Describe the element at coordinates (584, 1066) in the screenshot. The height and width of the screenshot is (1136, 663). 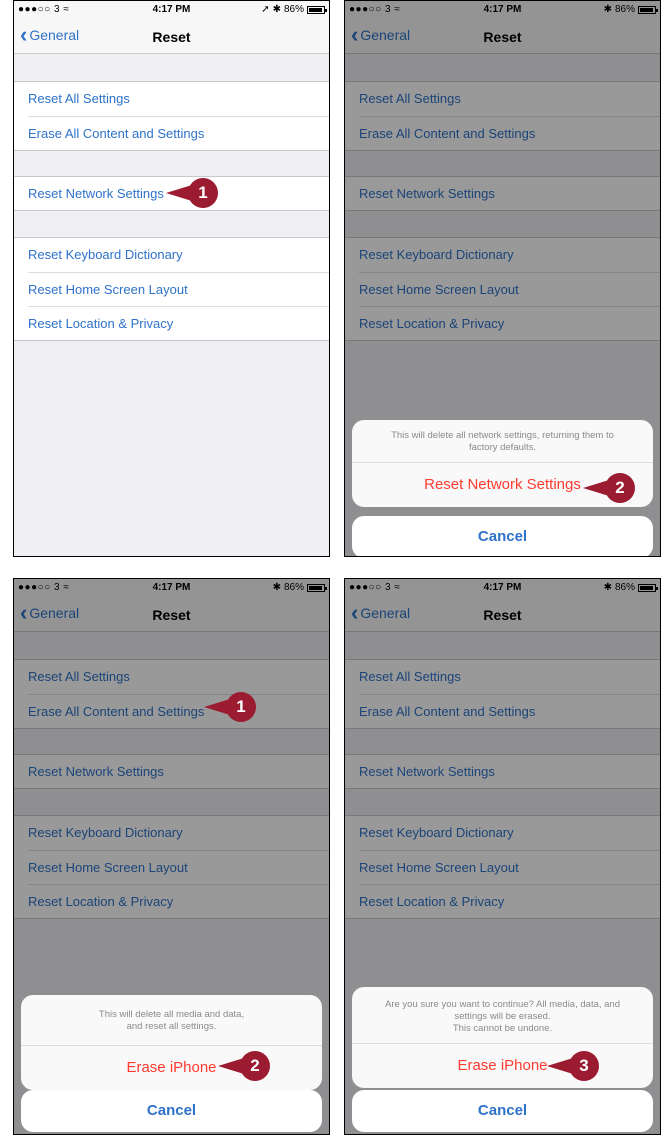
I see `callout-number: 3` at that location.